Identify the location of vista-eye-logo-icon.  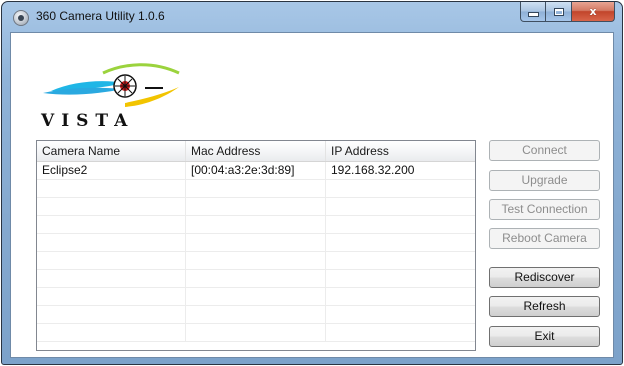
(111, 85).